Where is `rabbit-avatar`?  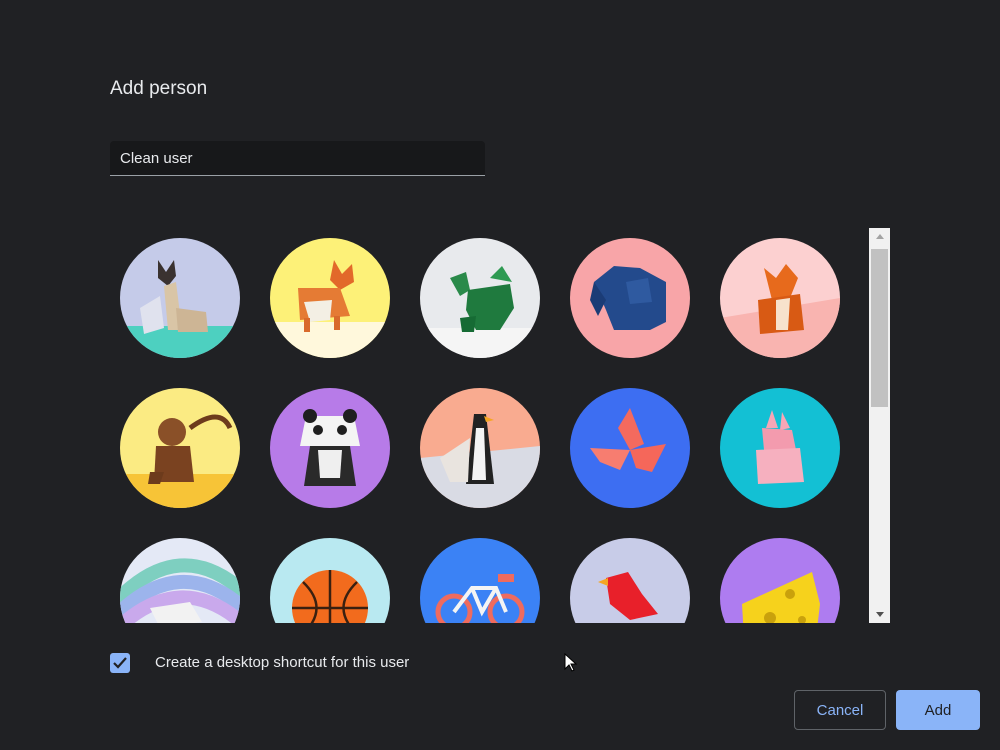
rabbit-avatar is located at coordinates (780, 448).